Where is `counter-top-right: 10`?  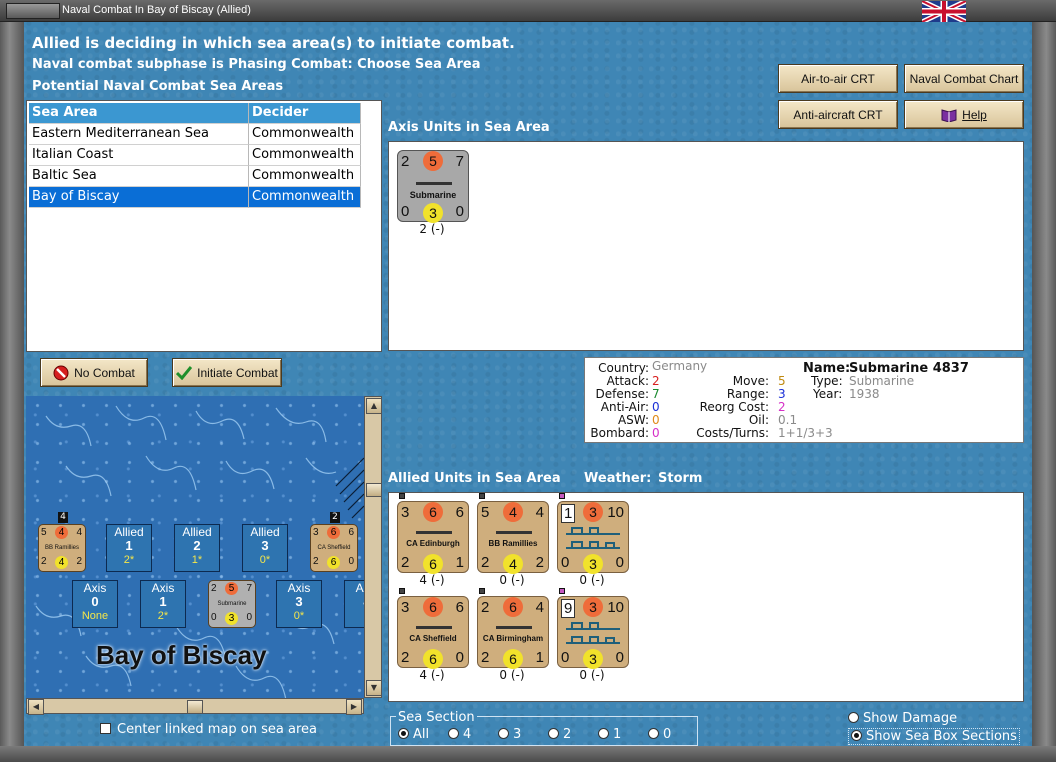
counter-top-right: 10 is located at coordinates (615, 607).